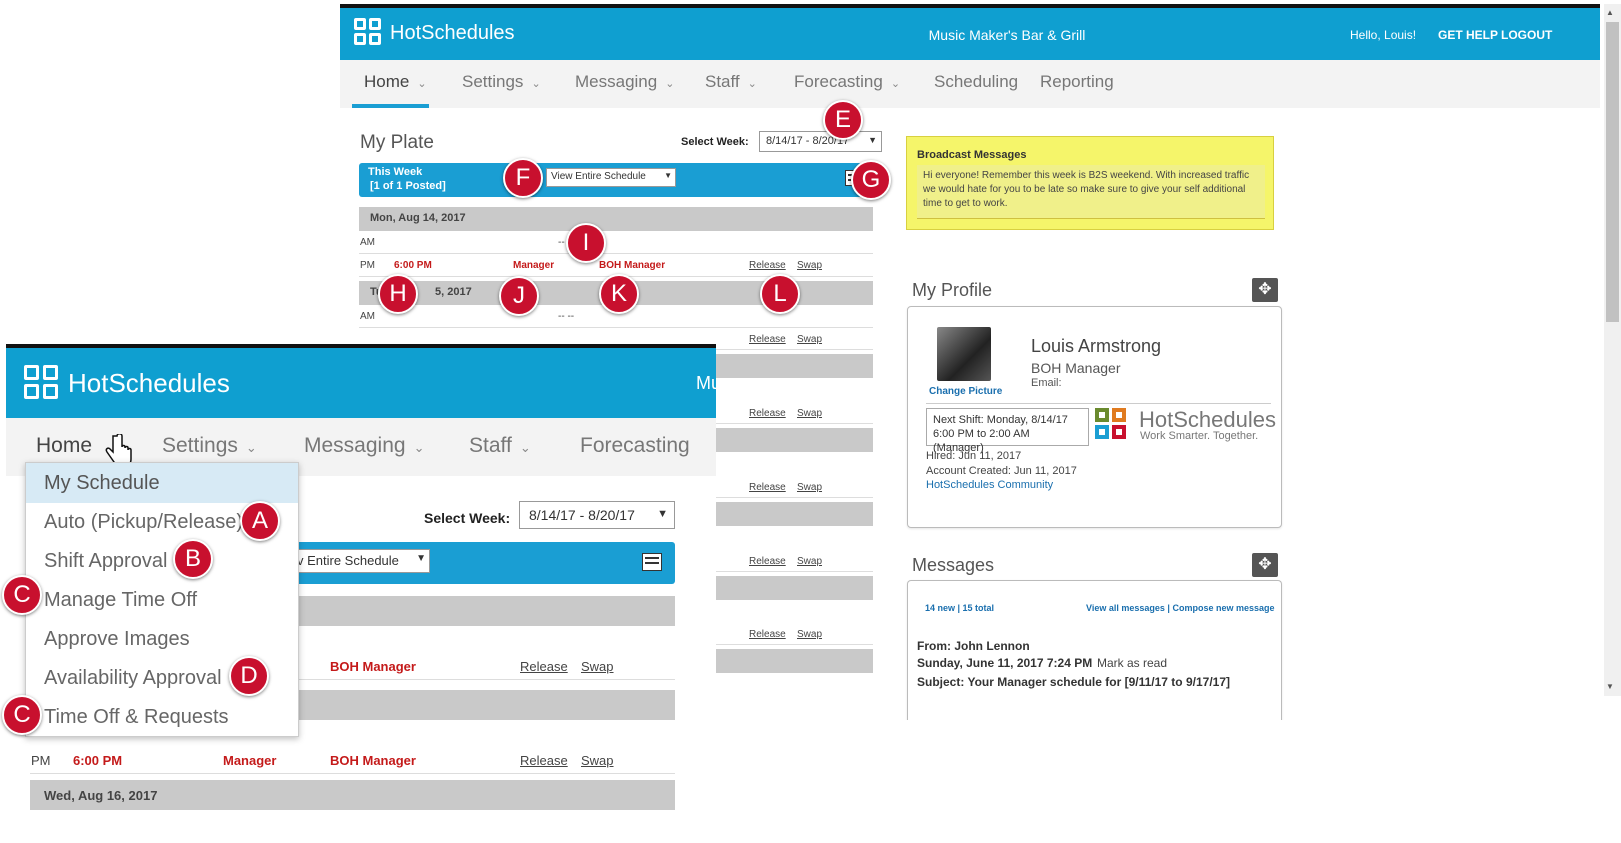 The height and width of the screenshot is (843, 1621). I want to click on restaurant-name-truncated: Mu, so click(706, 383).